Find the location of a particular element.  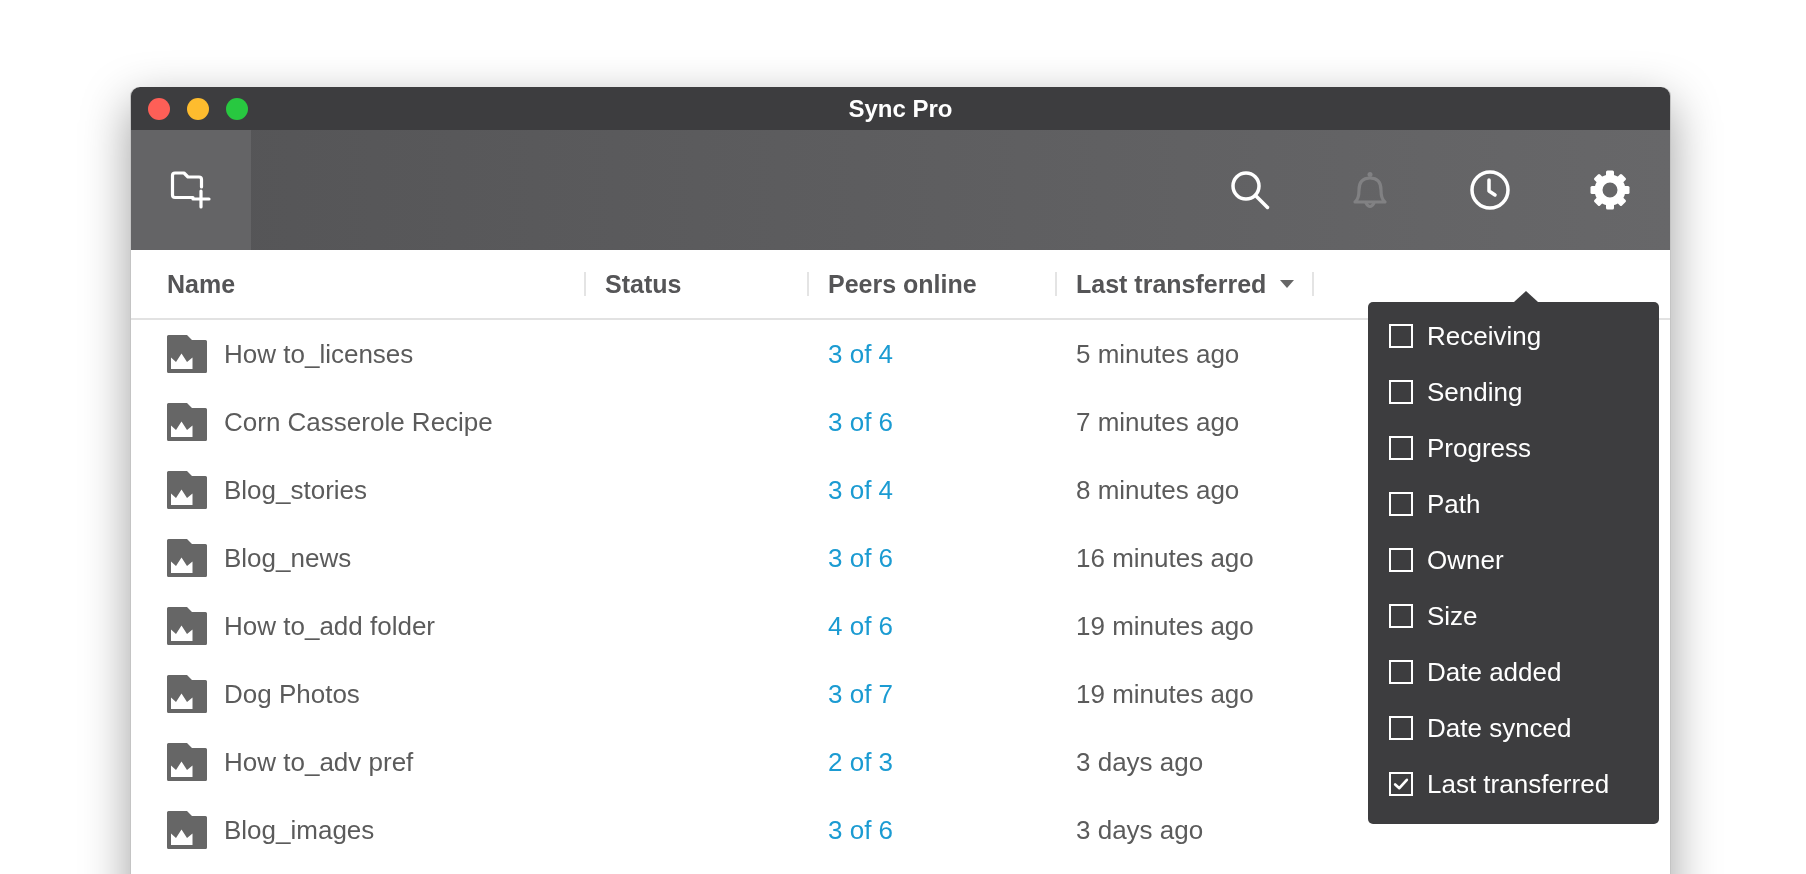

folder-name: Blog_images is located at coordinates (299, 830).